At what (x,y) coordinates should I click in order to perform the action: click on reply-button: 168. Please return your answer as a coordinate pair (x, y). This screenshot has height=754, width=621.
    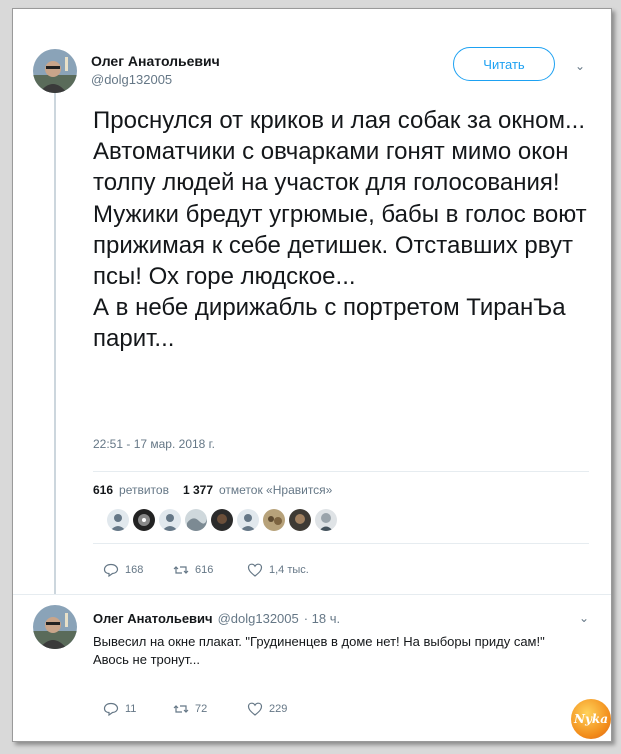
    Looking at the image, I should click on (138, 570).